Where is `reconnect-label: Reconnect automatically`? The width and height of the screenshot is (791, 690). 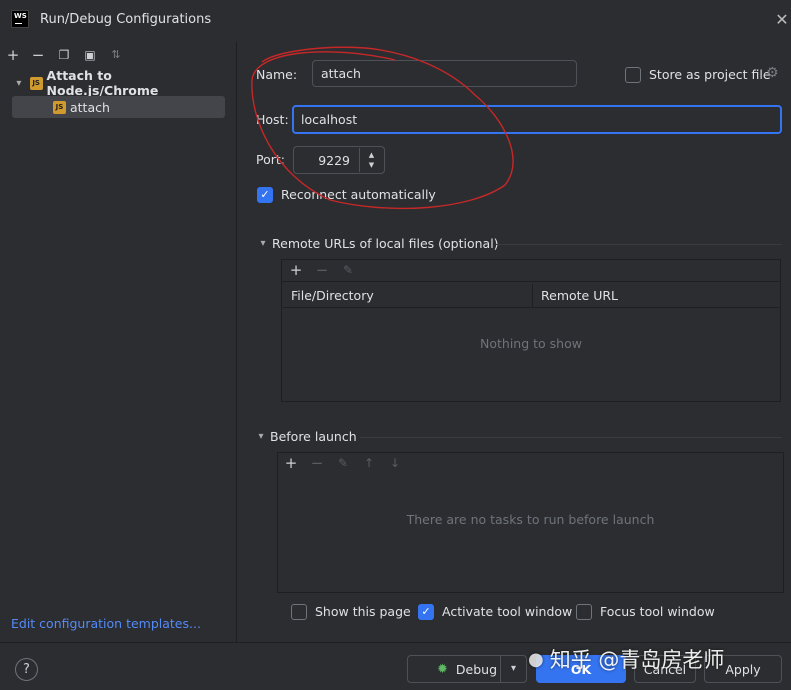
reconnect-label: Reconnect automatically is located at coordinates (358, 194).